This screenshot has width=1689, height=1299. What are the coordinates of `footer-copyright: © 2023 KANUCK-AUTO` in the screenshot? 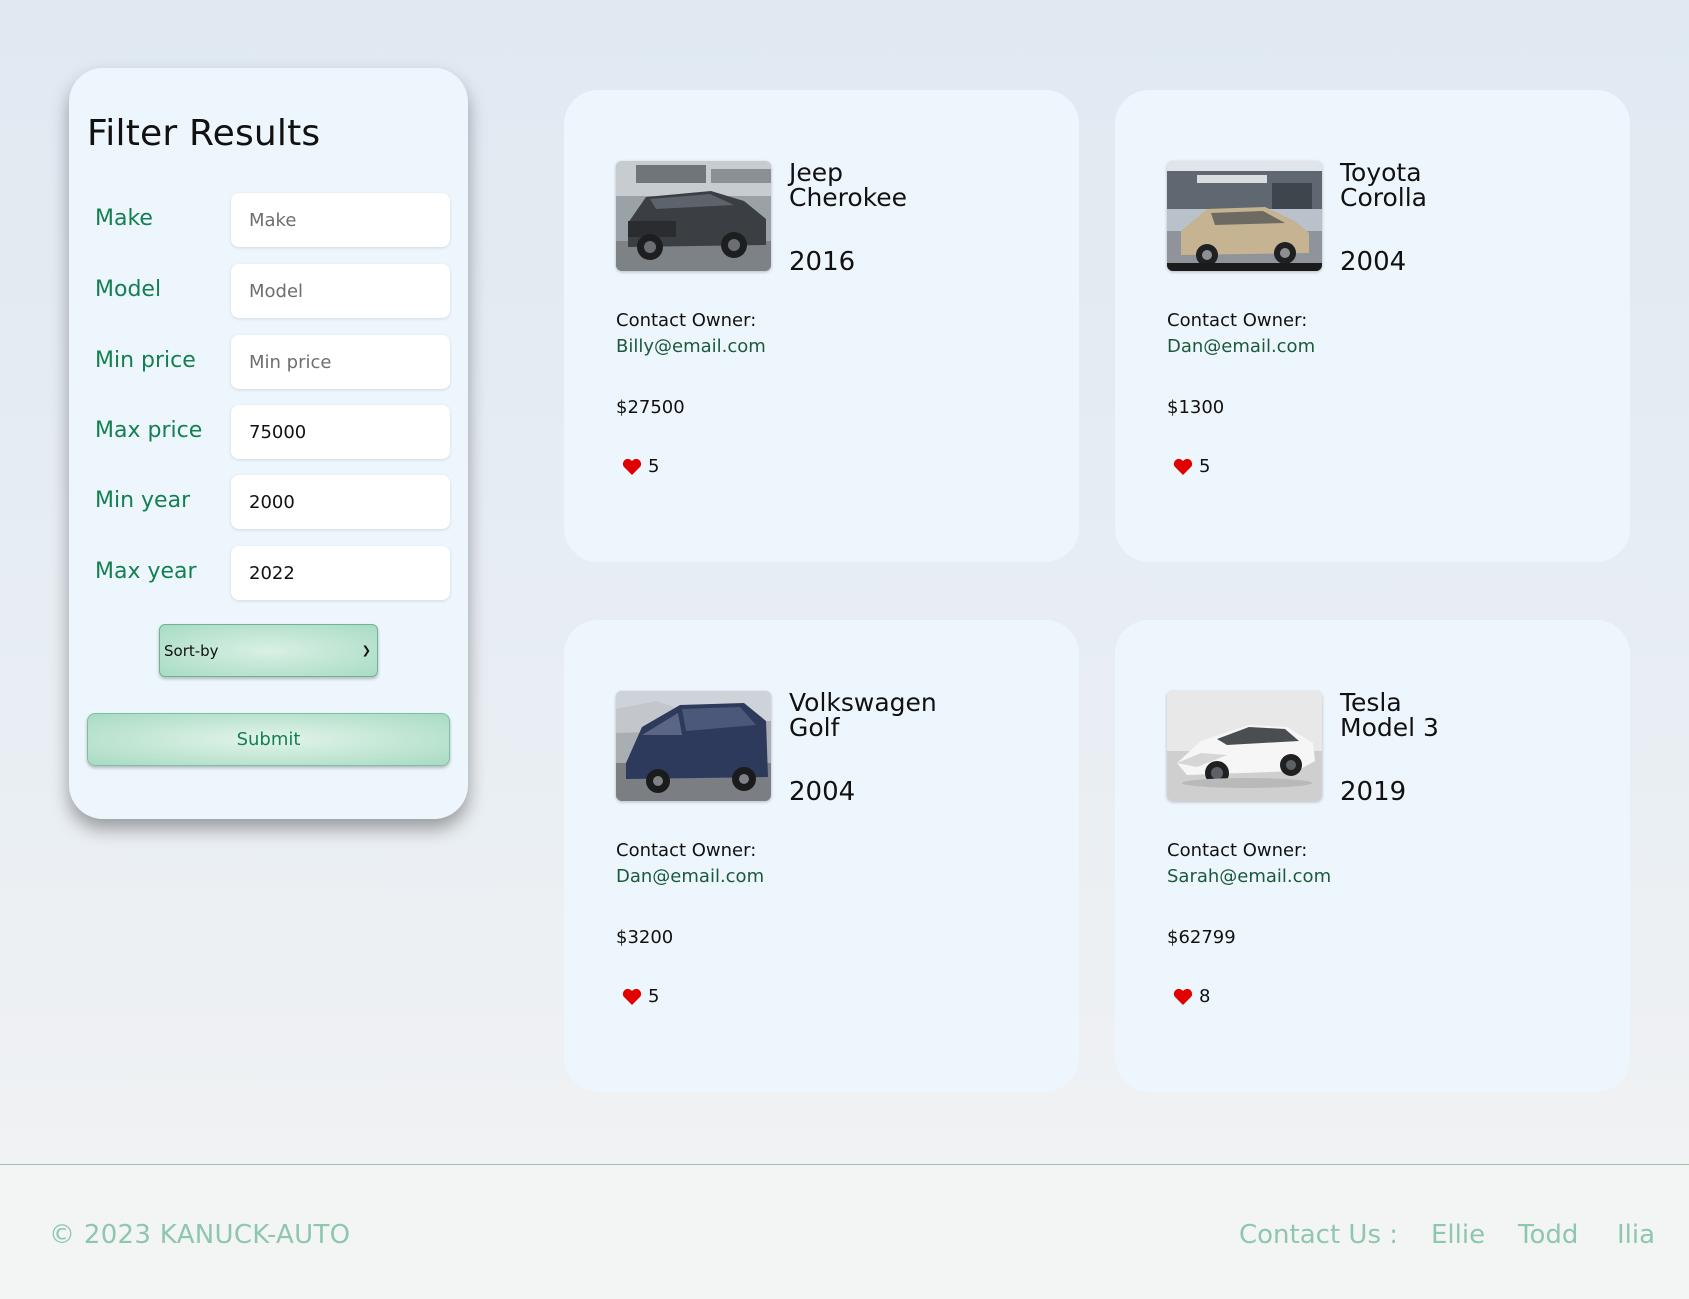 It's located at (200, 1235).